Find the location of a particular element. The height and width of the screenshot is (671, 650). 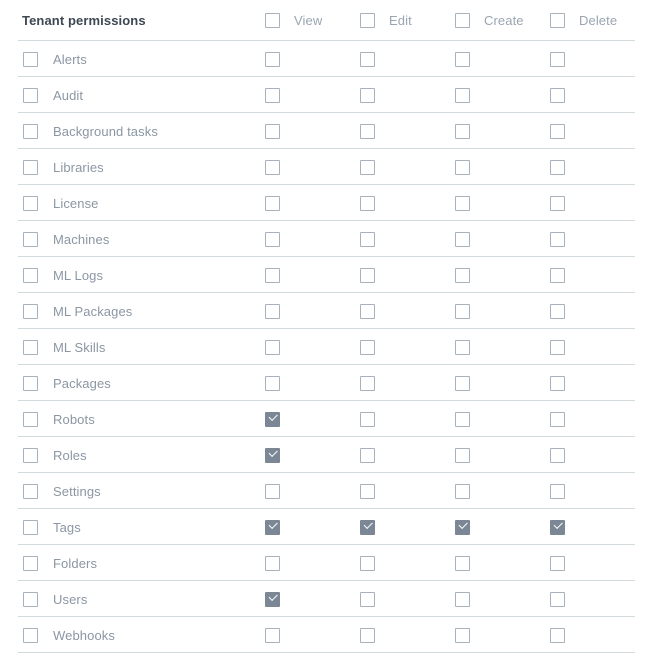

row-label-cell: Webhooks is located at coordinates (132, 635).